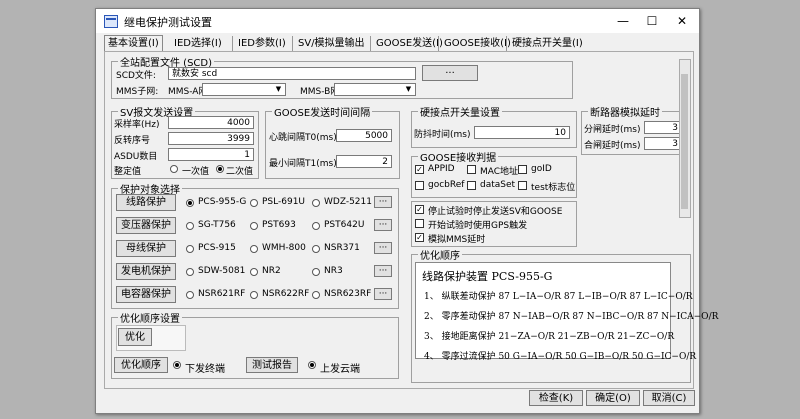  What do you see at coordinates (146, 271) in the screenshot?
I see `protect-category-button: 发电机保护` at bounding box center [146, 271].